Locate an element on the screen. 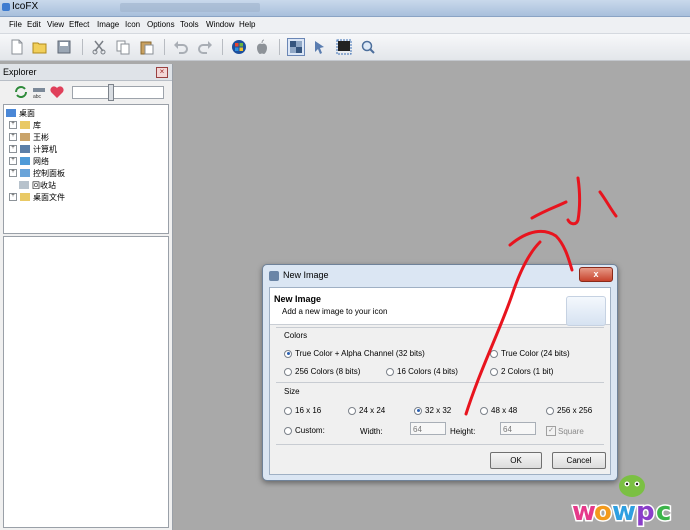 This screenshot has width=690, height=530. menu-window: Window is located at coordinates (220, 24).